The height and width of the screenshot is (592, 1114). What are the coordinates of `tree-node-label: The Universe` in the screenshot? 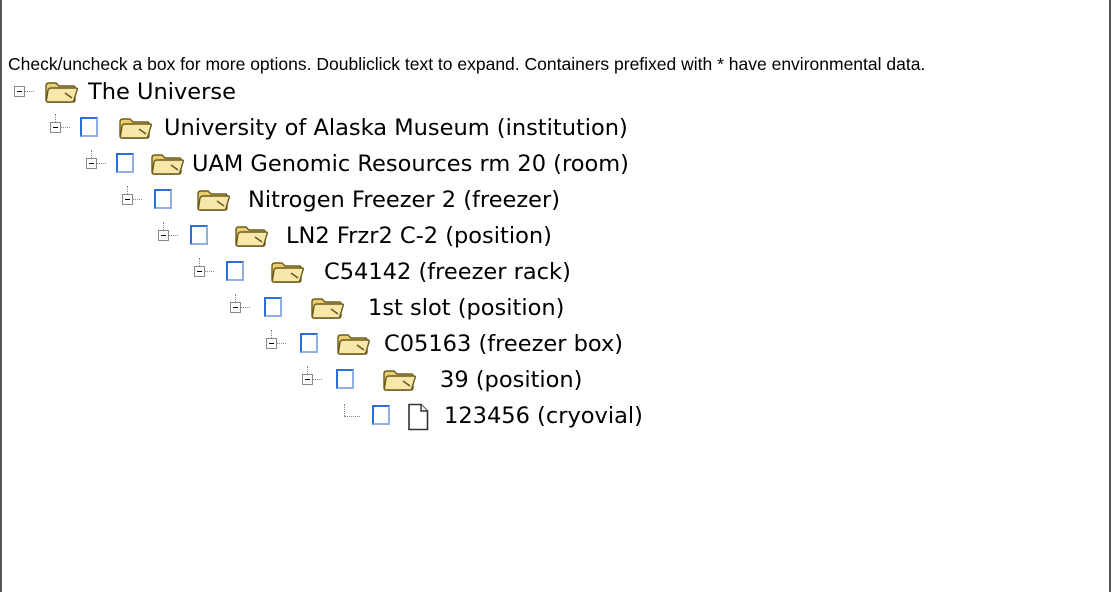 It's located at (162, 92).